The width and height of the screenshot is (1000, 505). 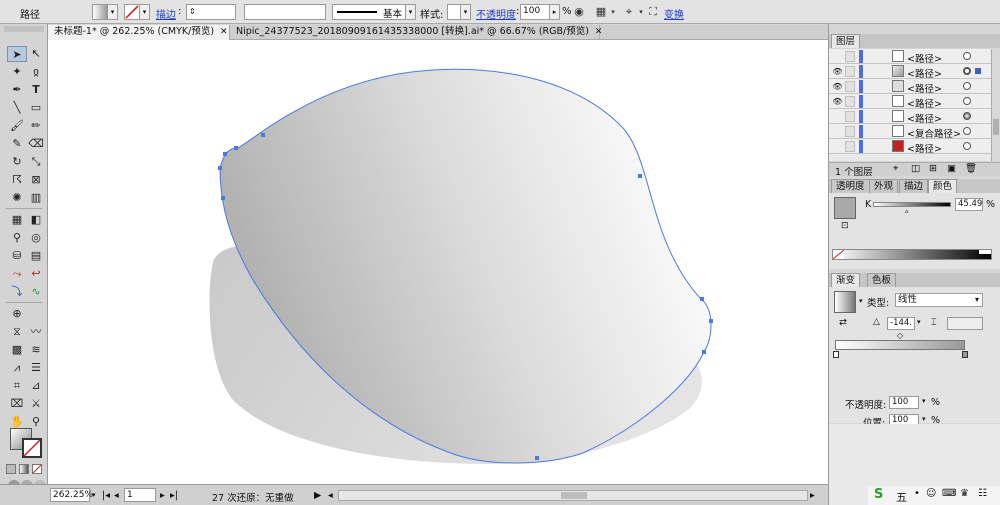 I want to click on variable-width-profile, so click(x=285, y=12).